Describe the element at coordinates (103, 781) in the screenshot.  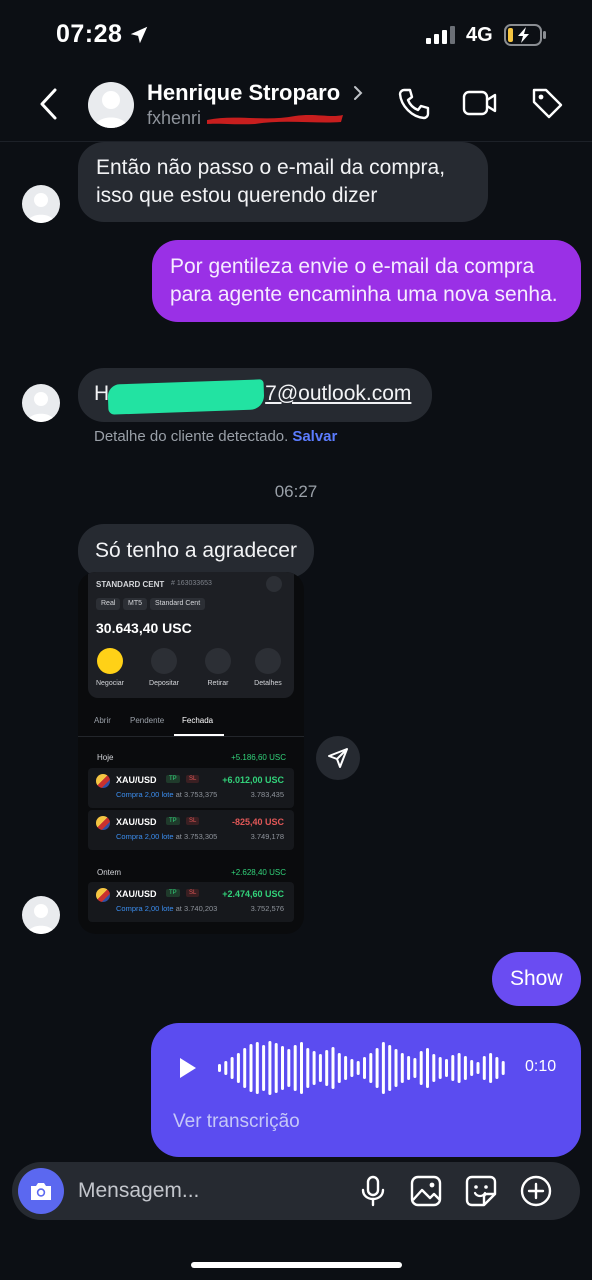
I see `xau-usd-flag-icon` at that location.